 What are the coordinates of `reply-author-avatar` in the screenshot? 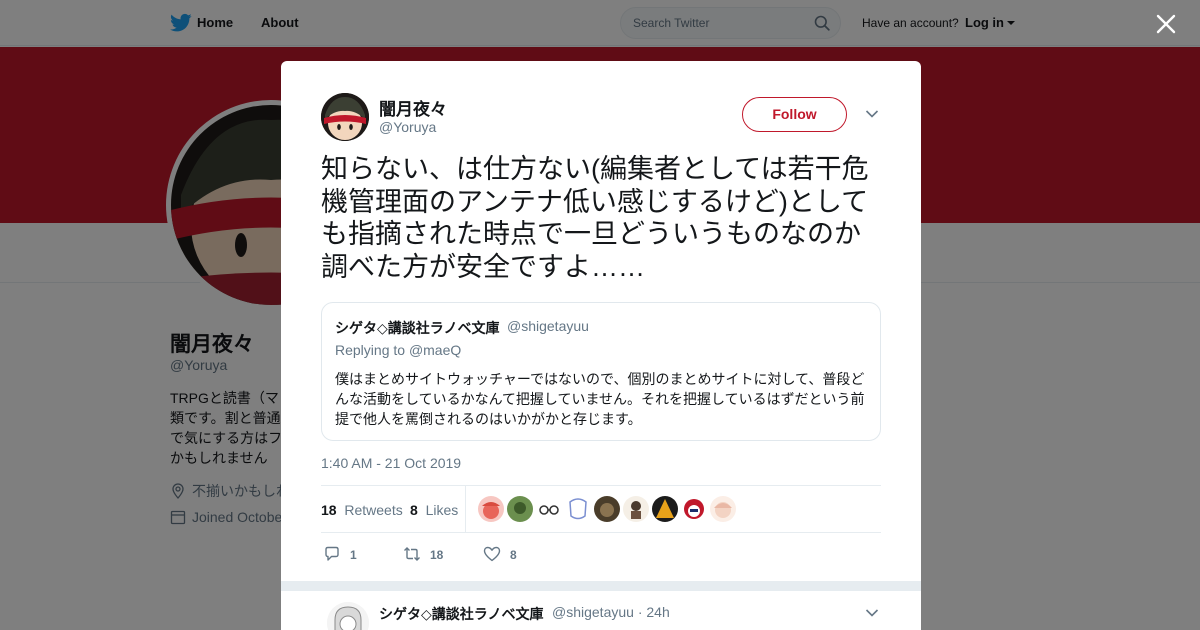 It's located at (348, 616).